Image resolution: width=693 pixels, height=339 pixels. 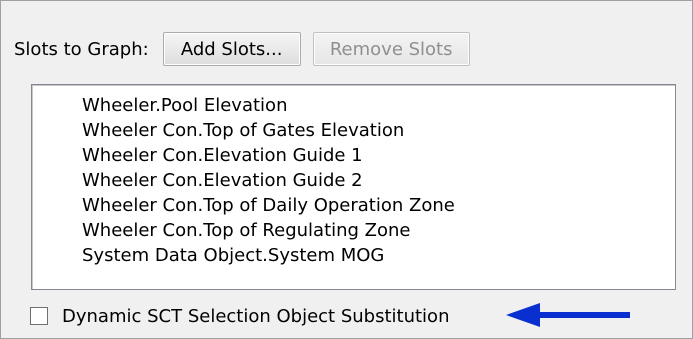 I want to click on arrow-head, so click(x=523, y=315).